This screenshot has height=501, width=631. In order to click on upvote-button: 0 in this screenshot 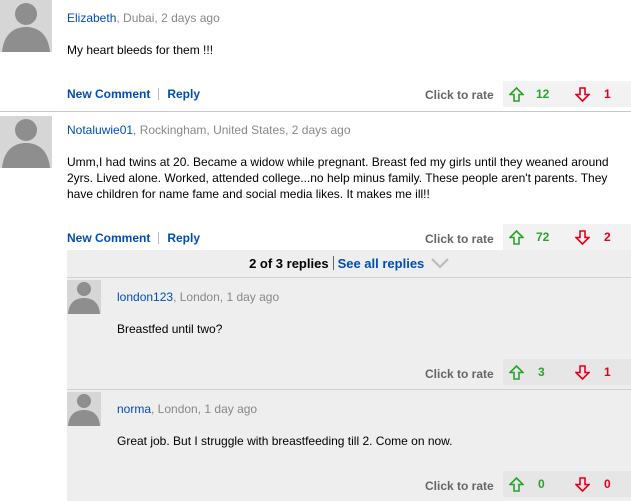, I will do `click(527, 484)`.